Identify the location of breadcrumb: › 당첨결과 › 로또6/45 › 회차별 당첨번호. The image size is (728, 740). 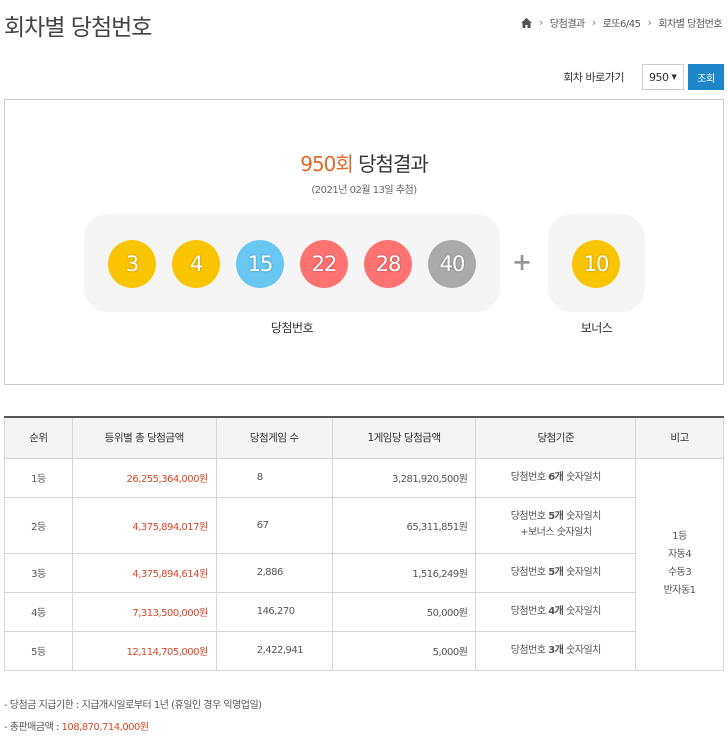
(621, 22).